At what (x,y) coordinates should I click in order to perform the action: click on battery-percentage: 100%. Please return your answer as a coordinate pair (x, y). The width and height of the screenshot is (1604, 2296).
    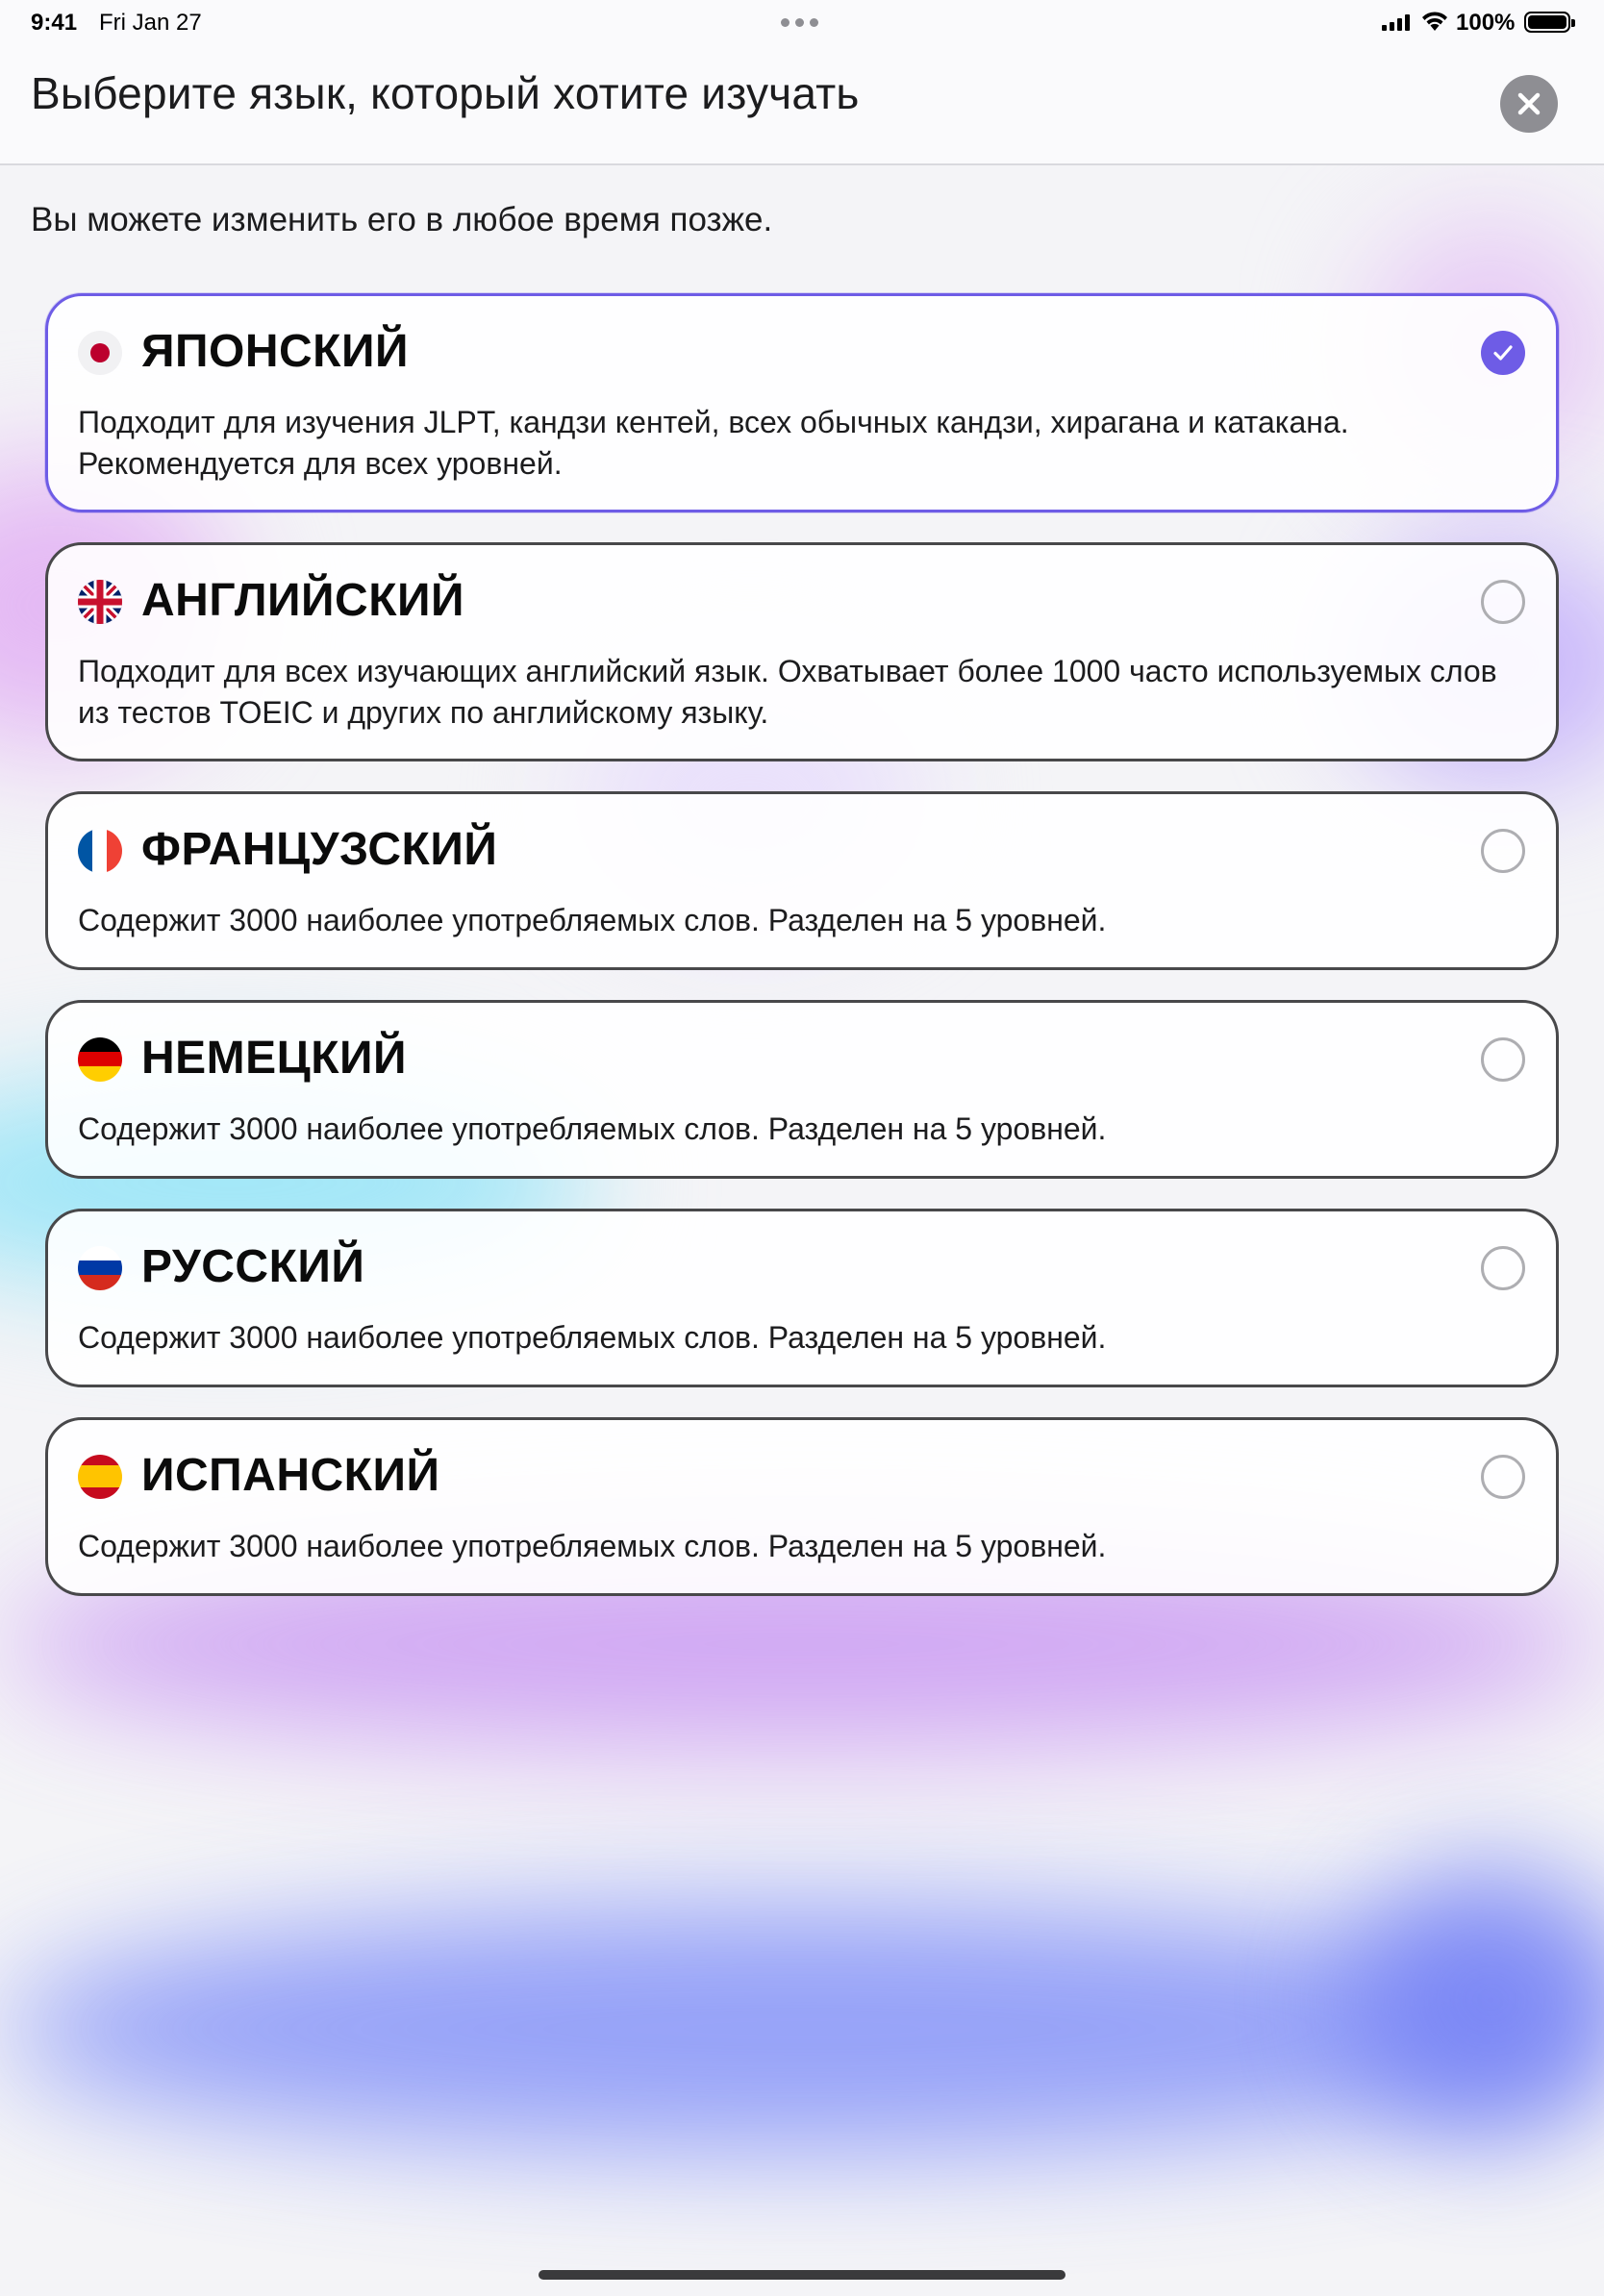
    Looking at the image, I should click on (1486, 23).